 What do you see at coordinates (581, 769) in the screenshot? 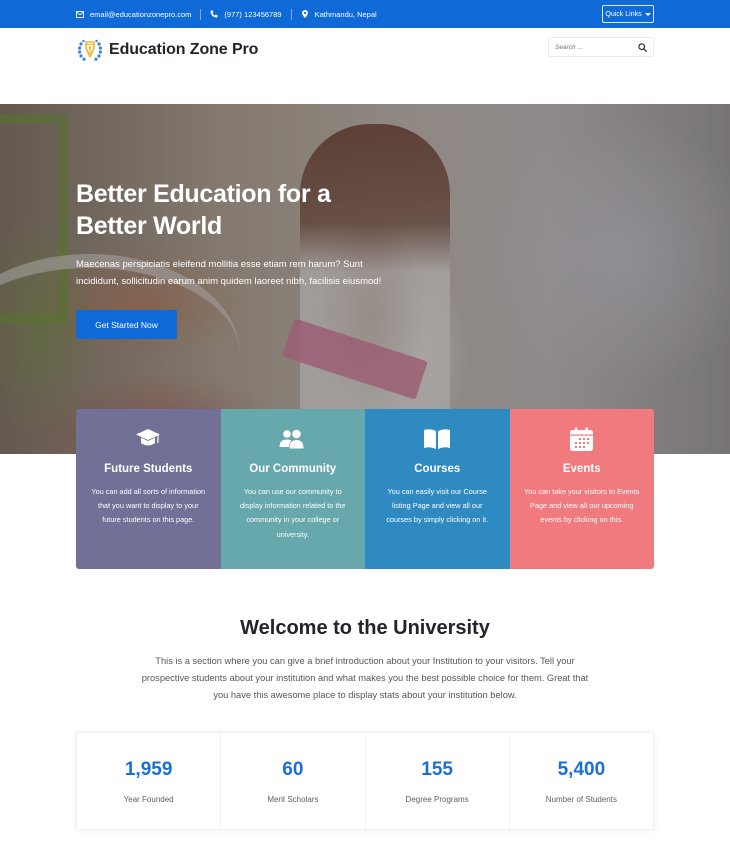
I see `stat-value: 5,400` at bounding box center [581, 769].